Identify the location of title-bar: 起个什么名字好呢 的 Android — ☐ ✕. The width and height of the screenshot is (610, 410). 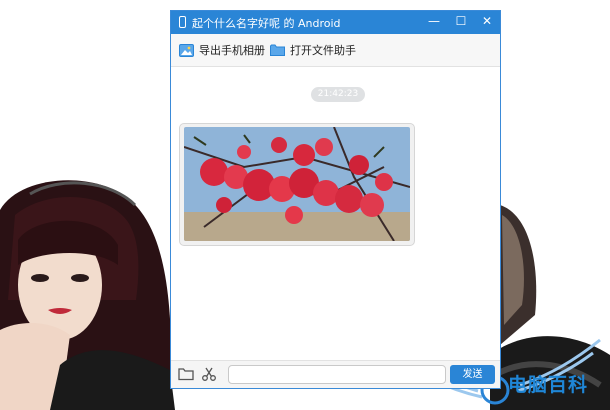
(335, 22).